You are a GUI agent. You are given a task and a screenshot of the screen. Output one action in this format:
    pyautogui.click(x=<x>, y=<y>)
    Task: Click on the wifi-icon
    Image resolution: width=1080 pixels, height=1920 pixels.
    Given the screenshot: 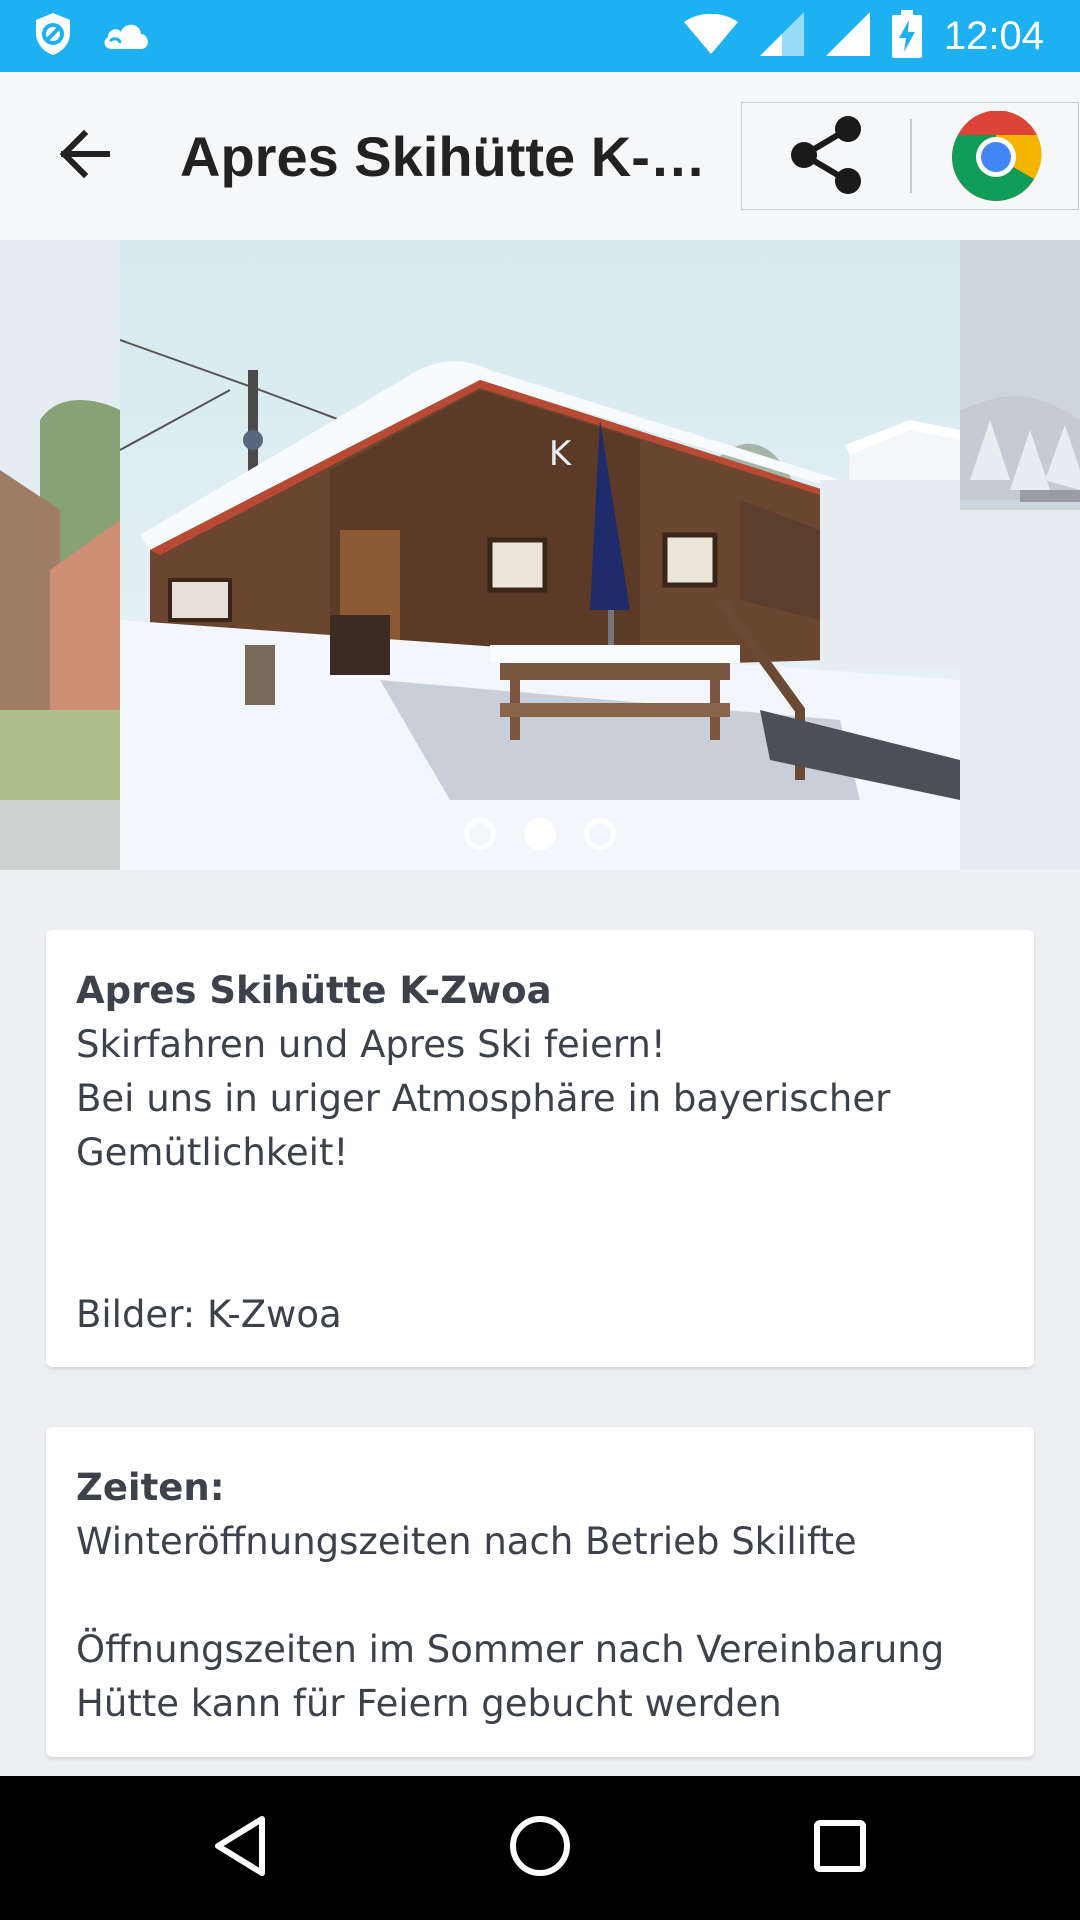 What is the action you would take?
    pyautogui.click(x=710, y=35)
    